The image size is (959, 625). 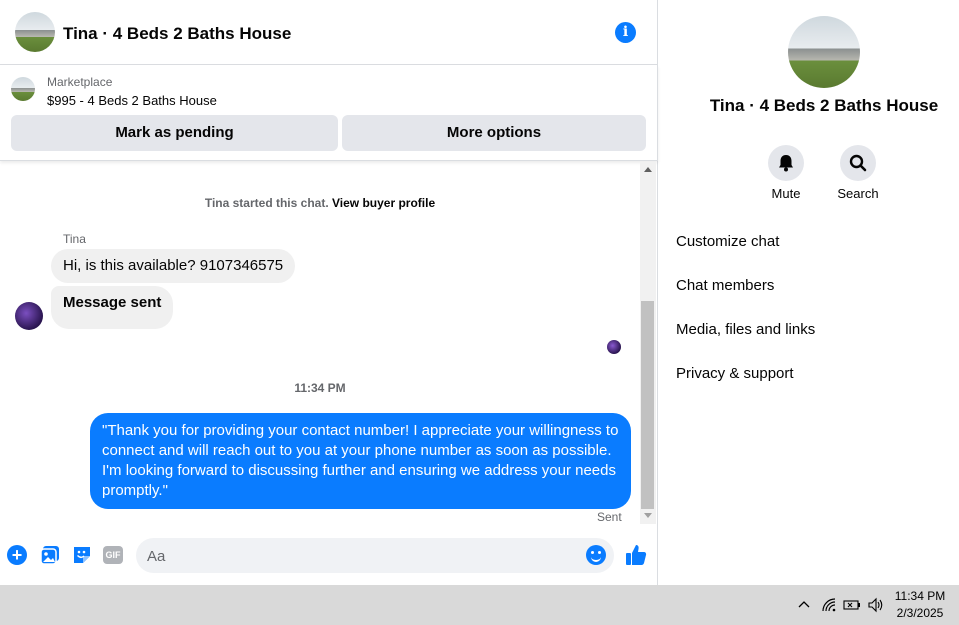 I want to click on started-text: Tina started this chat., so click(x=268, y=203).